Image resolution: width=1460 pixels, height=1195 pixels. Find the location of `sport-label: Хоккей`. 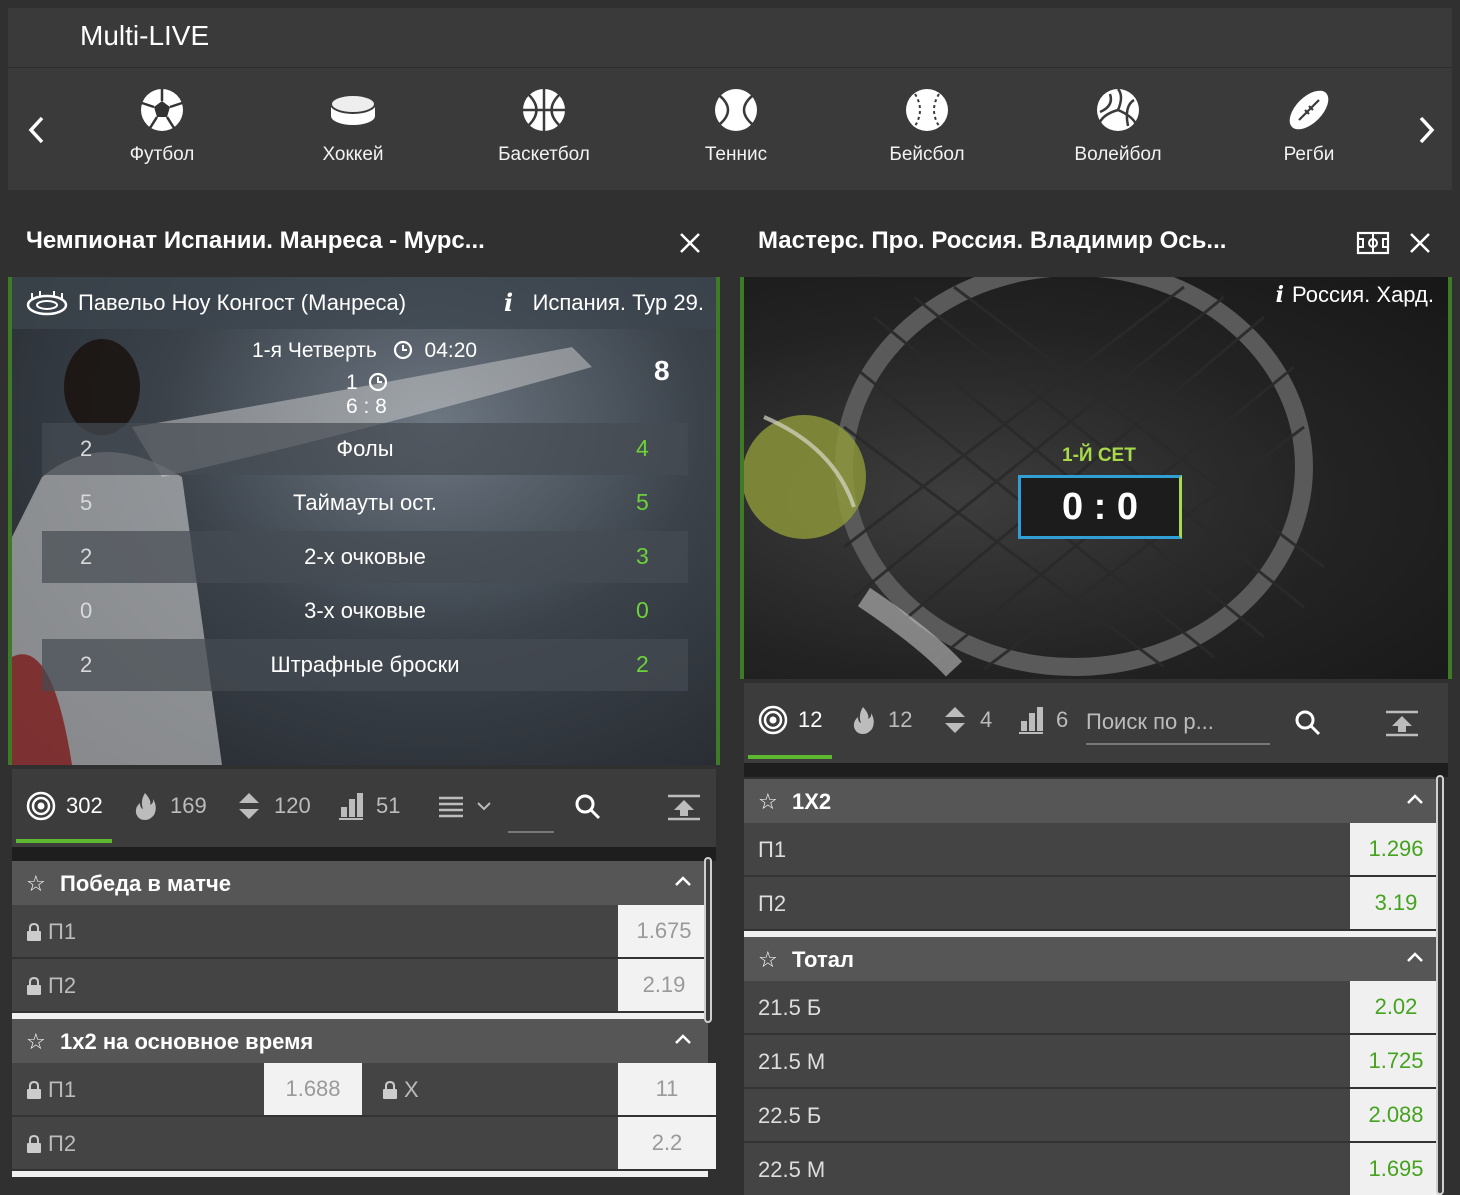

sport-label: Хоккей is located at coordinates (353, 154).